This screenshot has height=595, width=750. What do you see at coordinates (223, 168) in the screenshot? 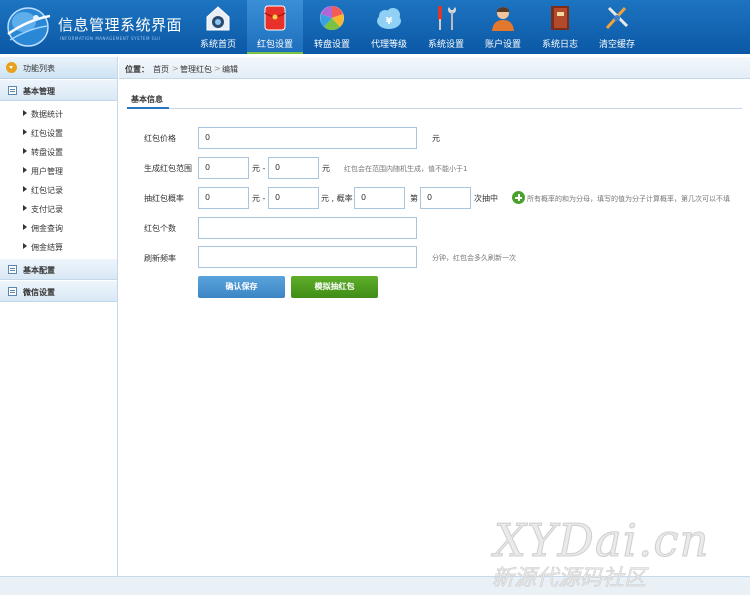
I see `range-min-input: 0` at bounding box center [223, 168].